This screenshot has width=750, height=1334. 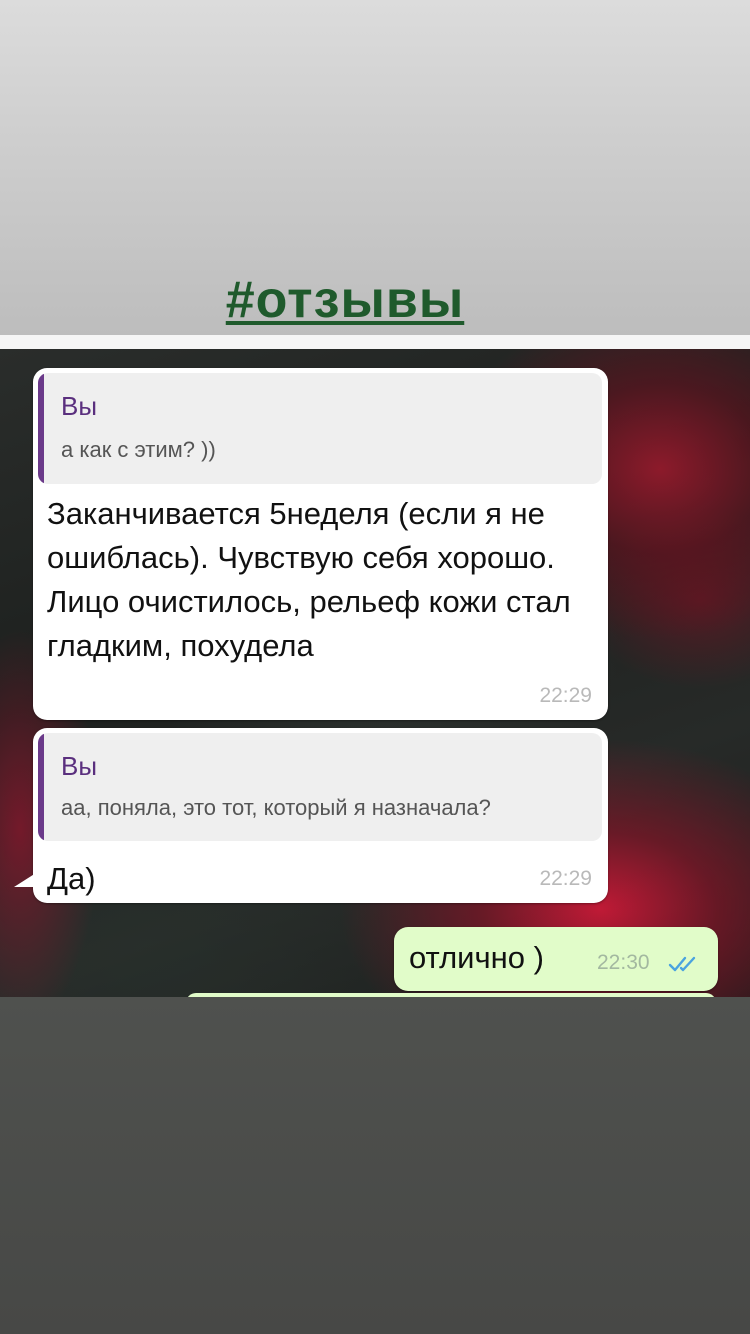 What do you see at coordinates (375, 342) in the screenshot?
I see `screenshot-top-border` at bounding box center [375, 342].